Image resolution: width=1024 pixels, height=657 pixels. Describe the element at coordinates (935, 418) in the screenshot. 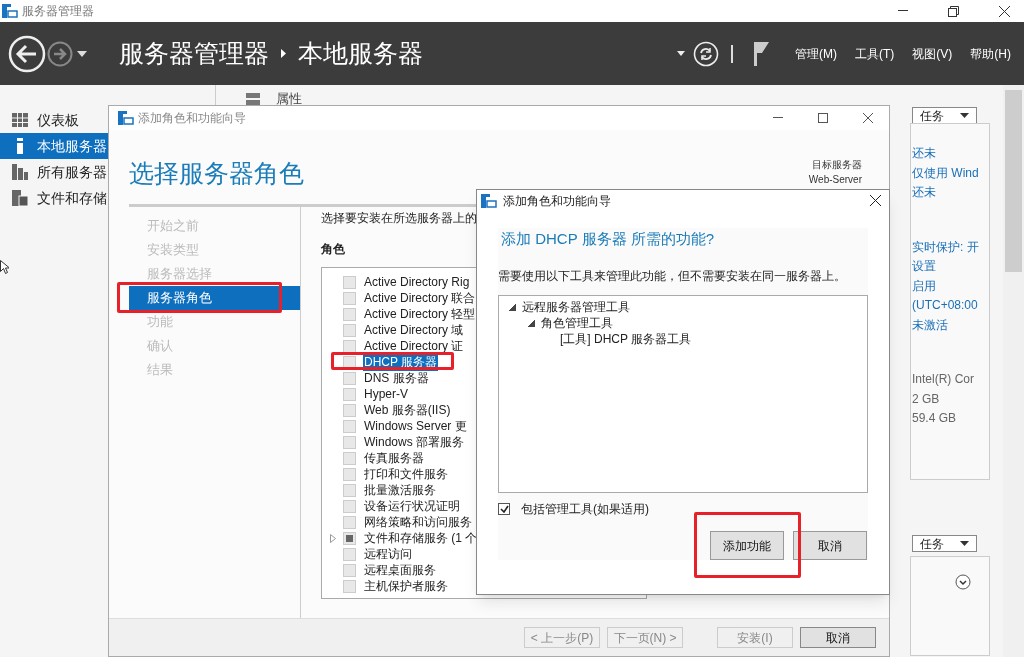

I see `property-value: 59.4 GB` at that location.